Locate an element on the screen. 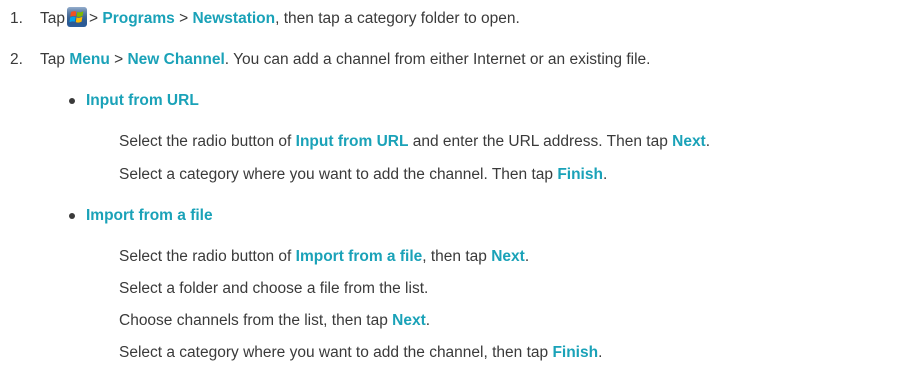 This screenshot has height=365, width=903. import-from-file-option: Import from a file is located at coordinates (359, 256).